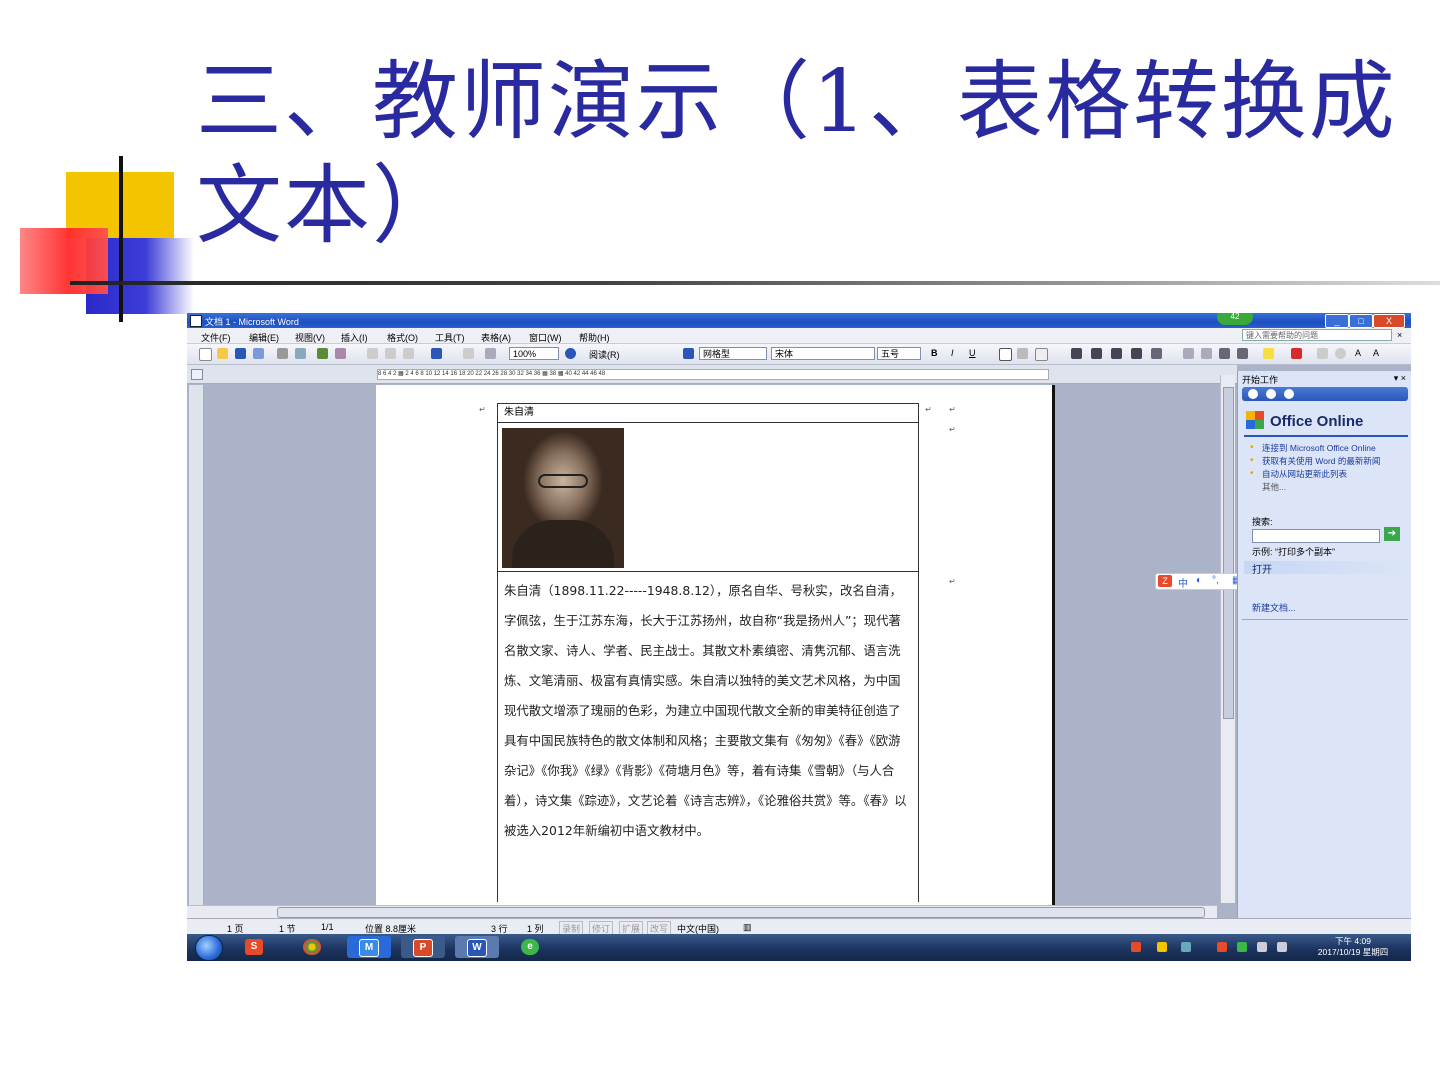 This screenshot has height=1080, width=1440. What do you see at coordinates (340, 353) in the screenshot?
I see `research-icon` at bounding box center [340, 353].